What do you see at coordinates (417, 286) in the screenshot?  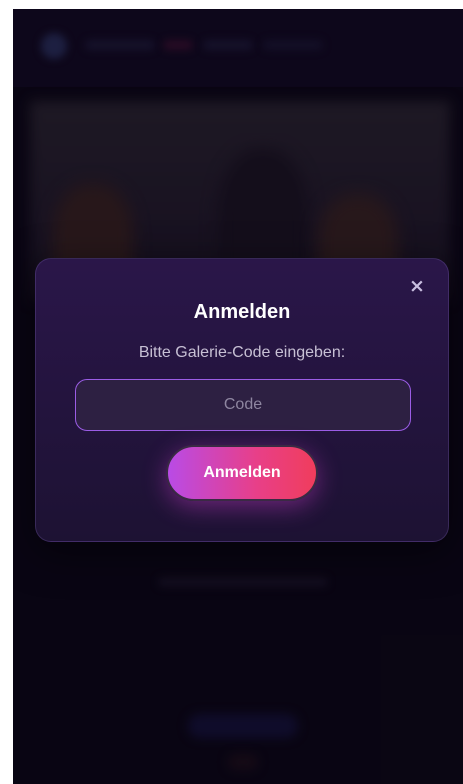 I see `close-icon: ×` at bounding box center [417, 286].